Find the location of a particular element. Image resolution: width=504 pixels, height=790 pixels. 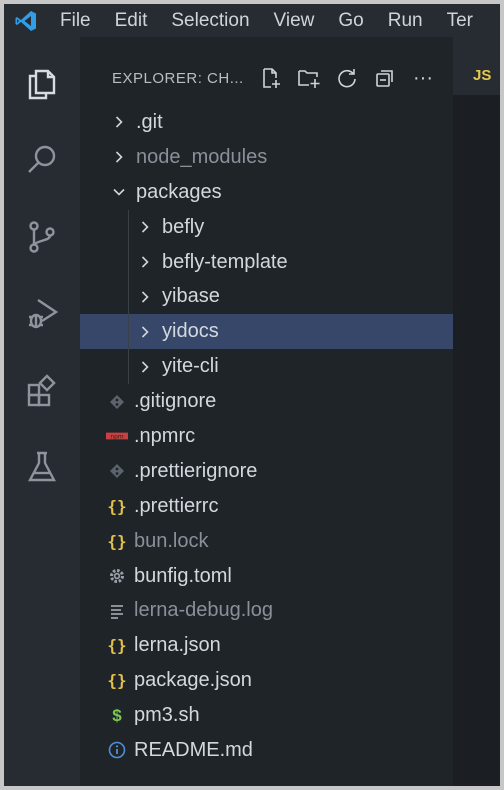

activity-bar is located at coordinates (42, 411).